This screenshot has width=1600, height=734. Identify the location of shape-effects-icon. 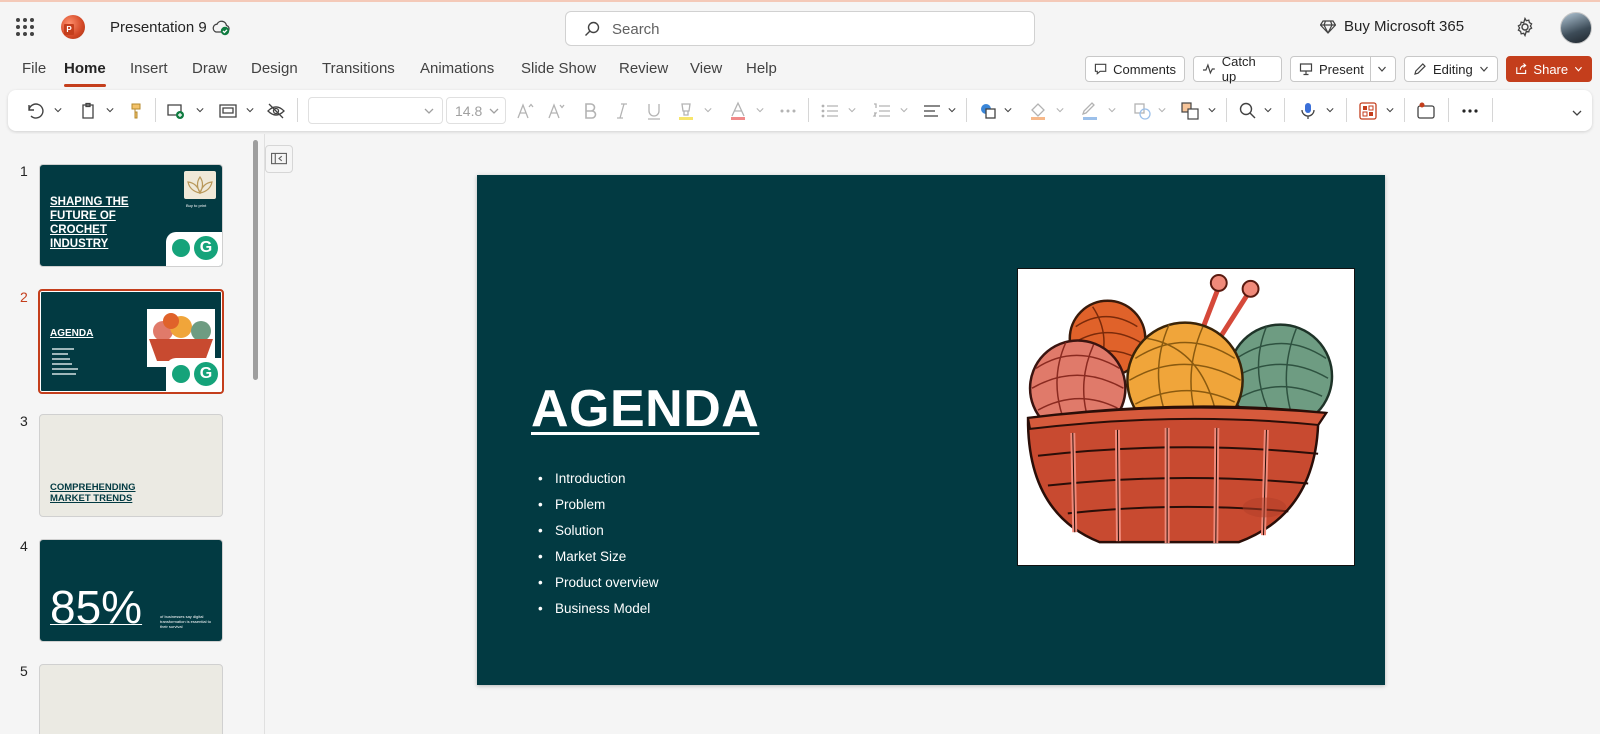
(1142, 111).